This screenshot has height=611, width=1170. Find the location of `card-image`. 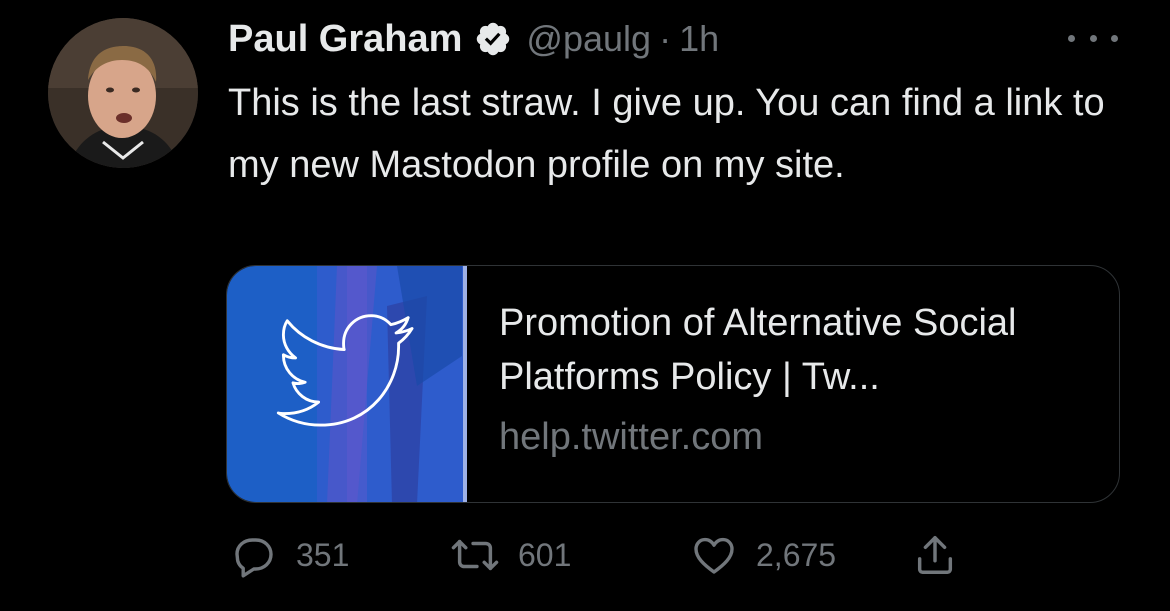

card-image is located at coordinates (347, 384).